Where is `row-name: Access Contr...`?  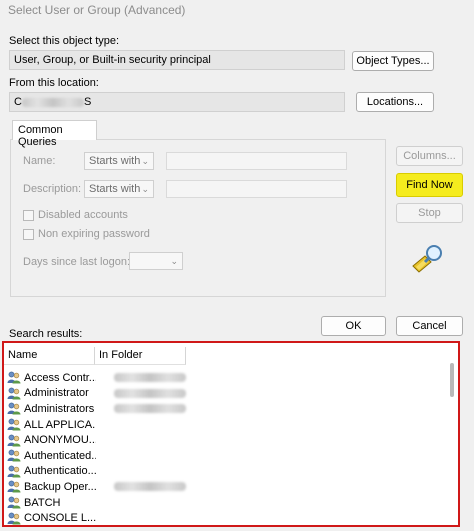 row-name: Access Contr... is located at coordinates (60, 377).